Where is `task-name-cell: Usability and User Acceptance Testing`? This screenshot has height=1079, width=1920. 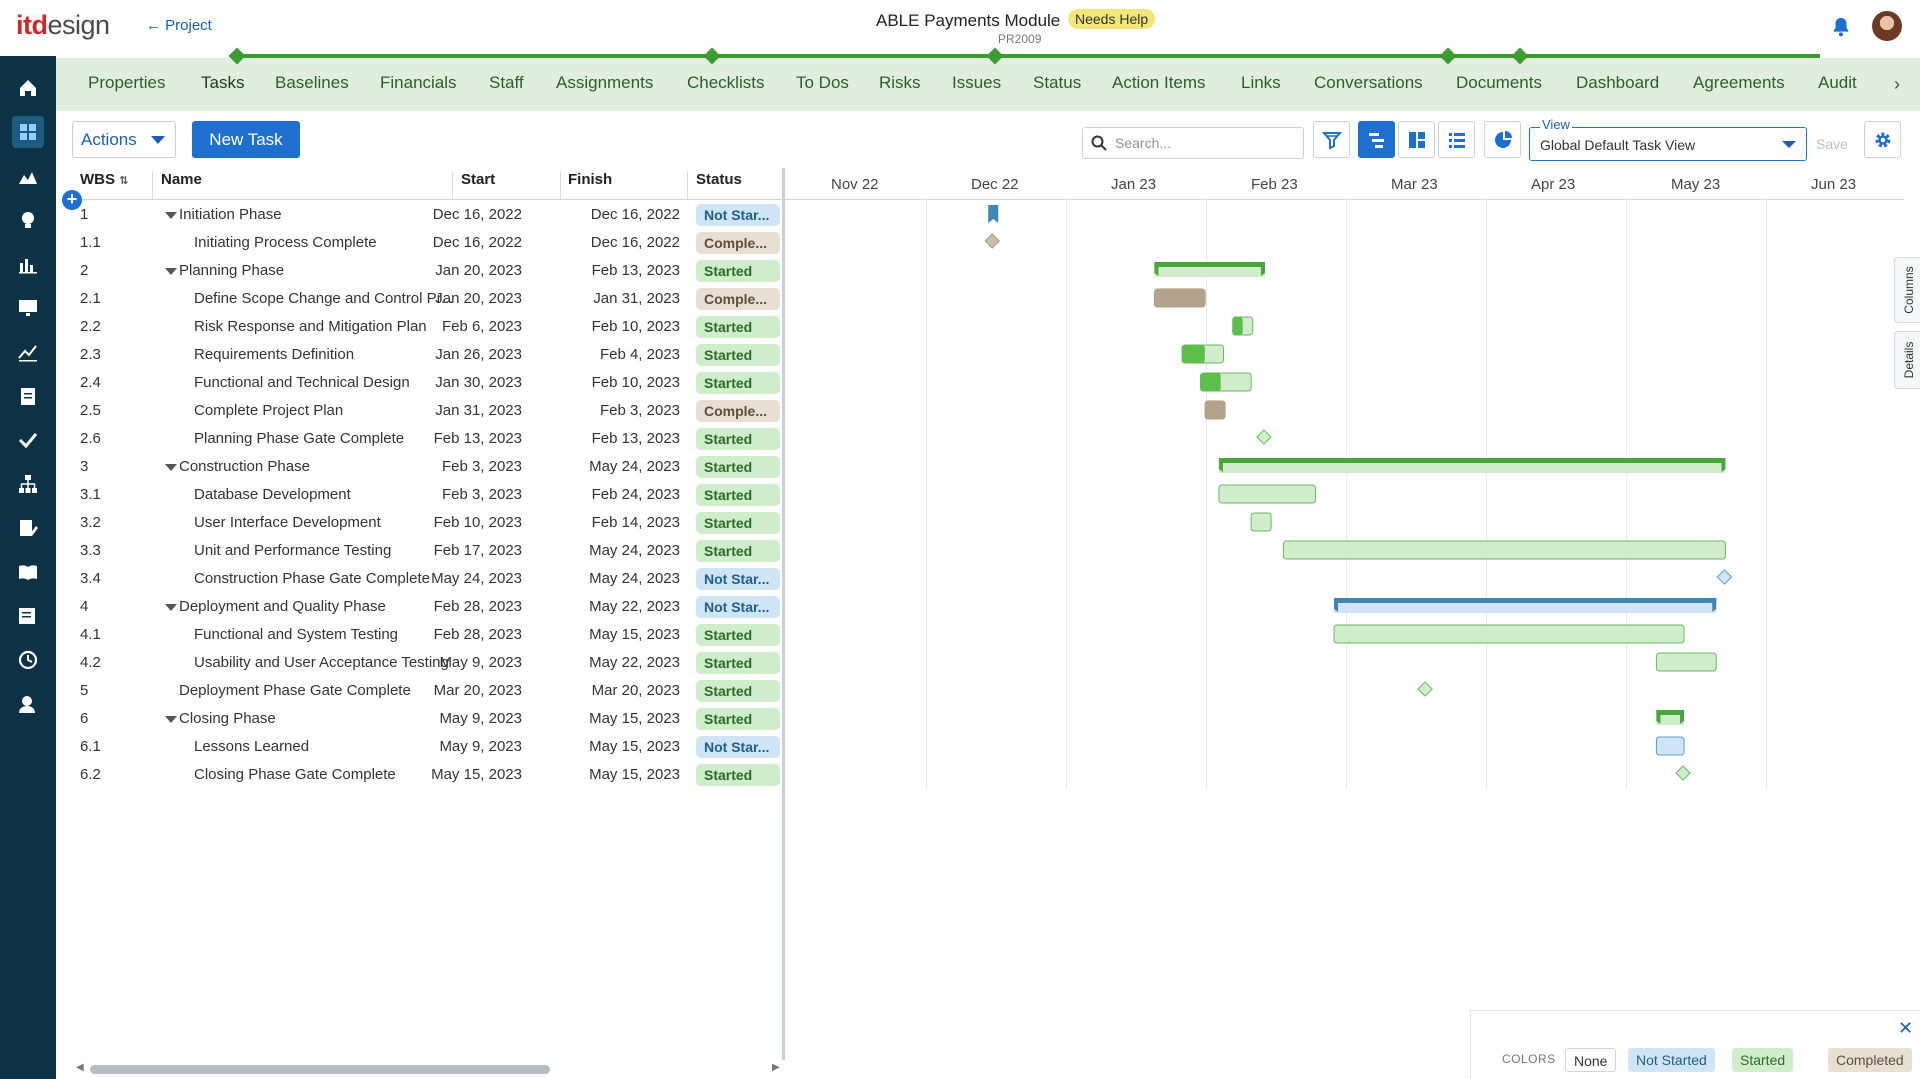 task-name-cell: Usability and User Acceptance Testing is located at coordinates (321, 662).